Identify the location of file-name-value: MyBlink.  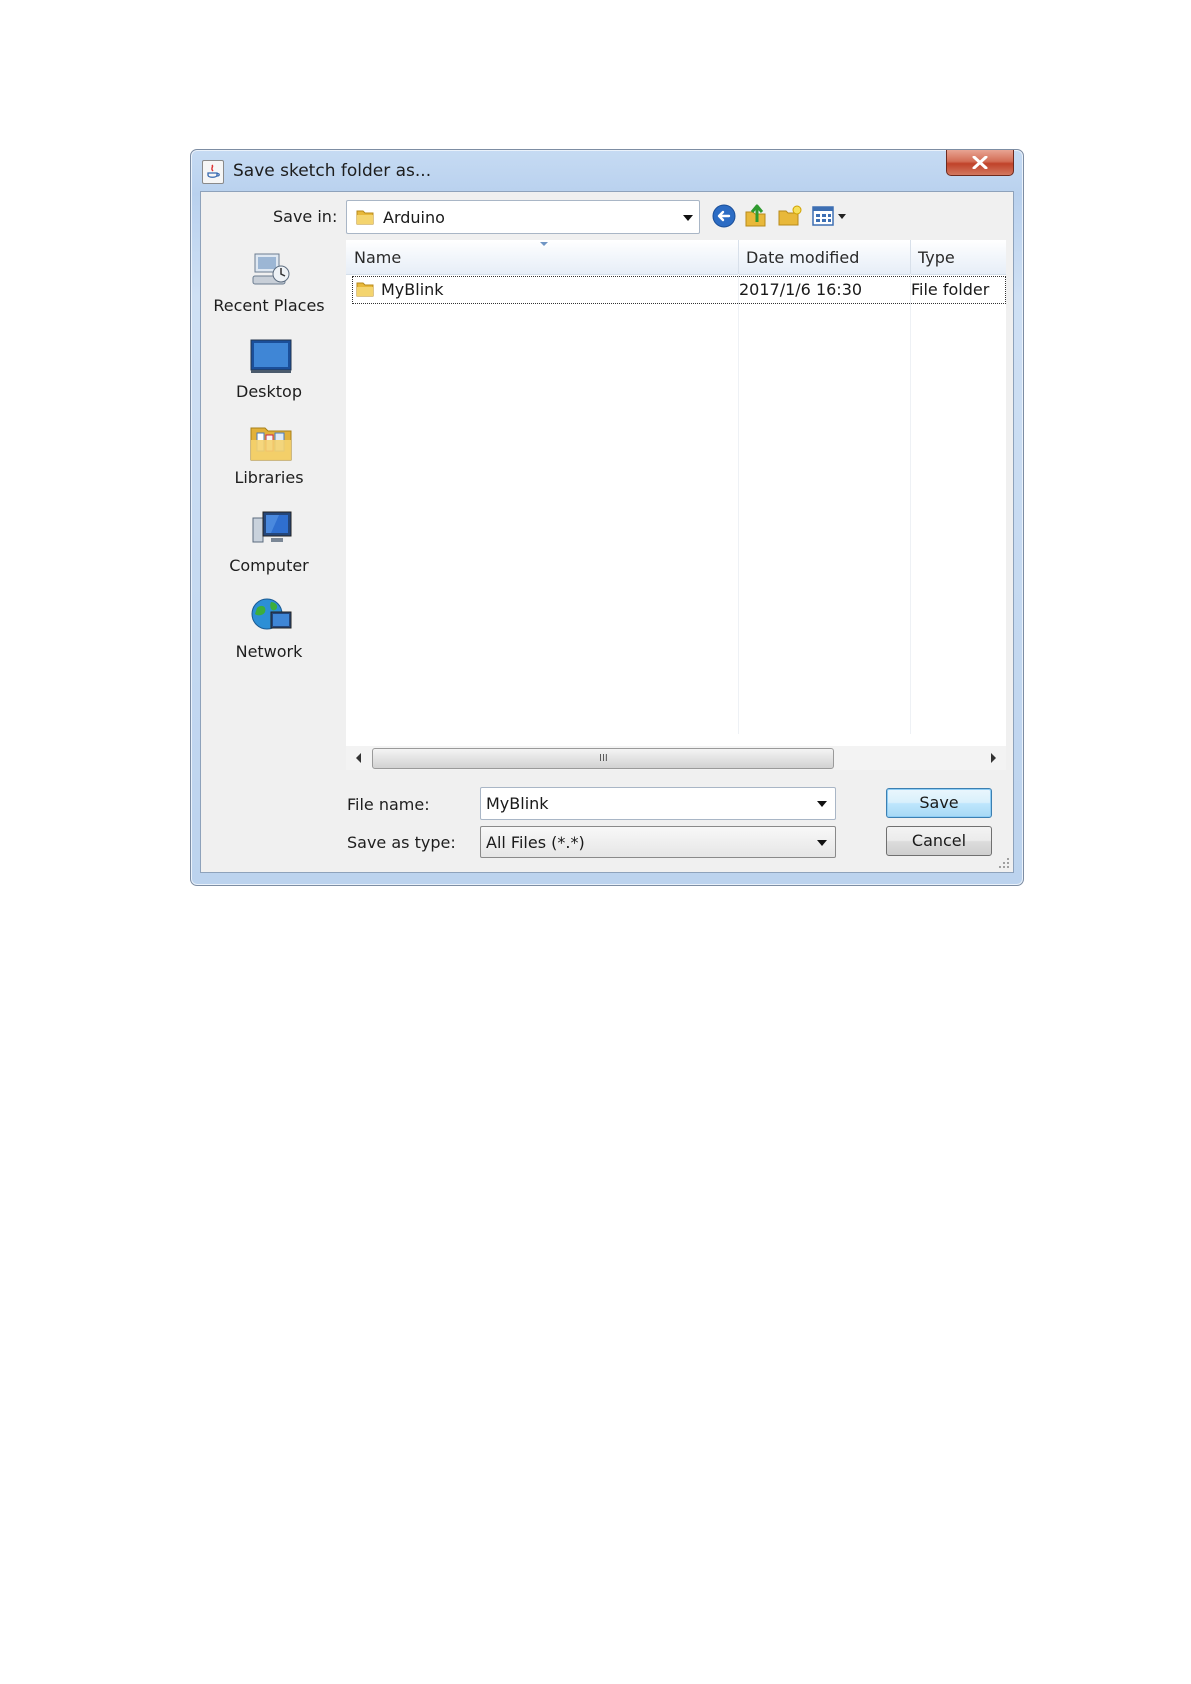
(517, 803).